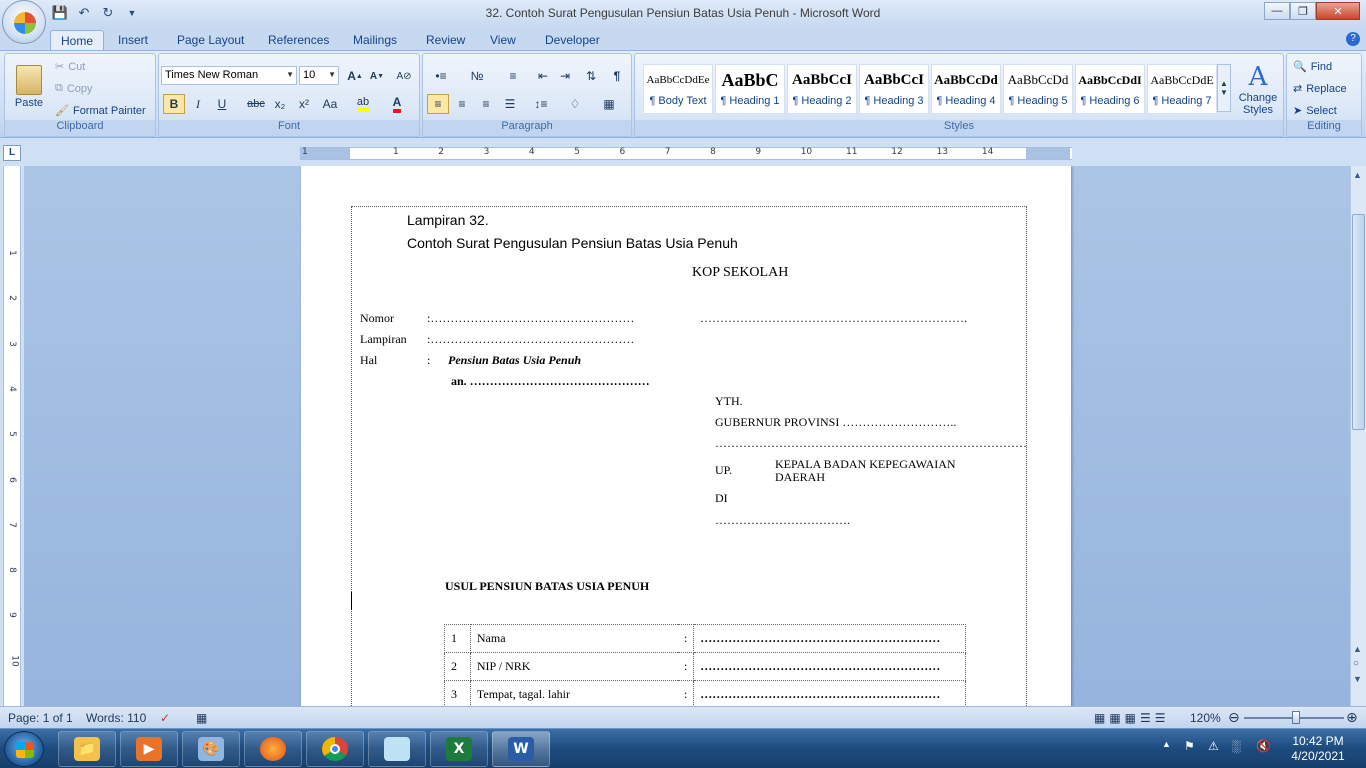 This screenshot has width=1366, height=768. What do you see at coordinates (335, 749) in the screenshot?
I see `taskbar-chrome` at bounding box center [335, 749].